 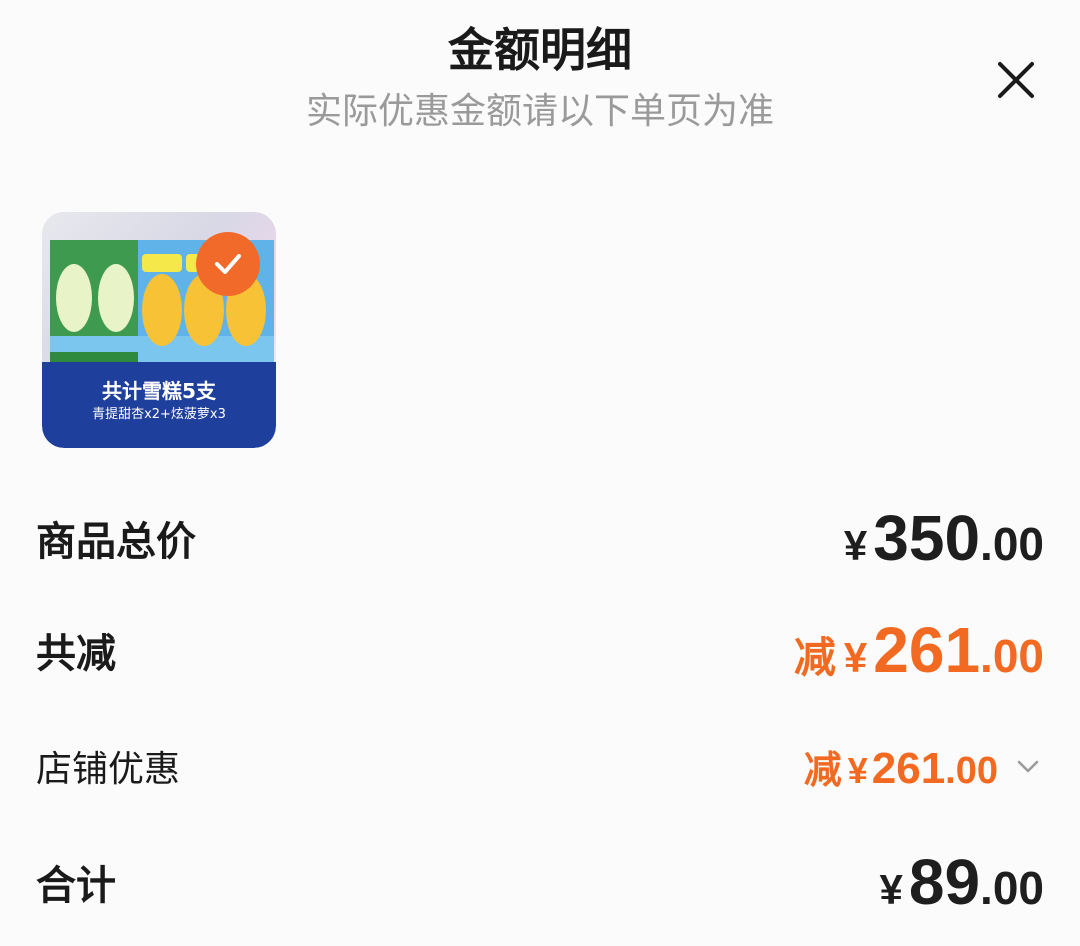 What do you see at coordinates (540, 50) in the screenshot?
I see `page-title: 金额明细` at bounding box center [540, 50].